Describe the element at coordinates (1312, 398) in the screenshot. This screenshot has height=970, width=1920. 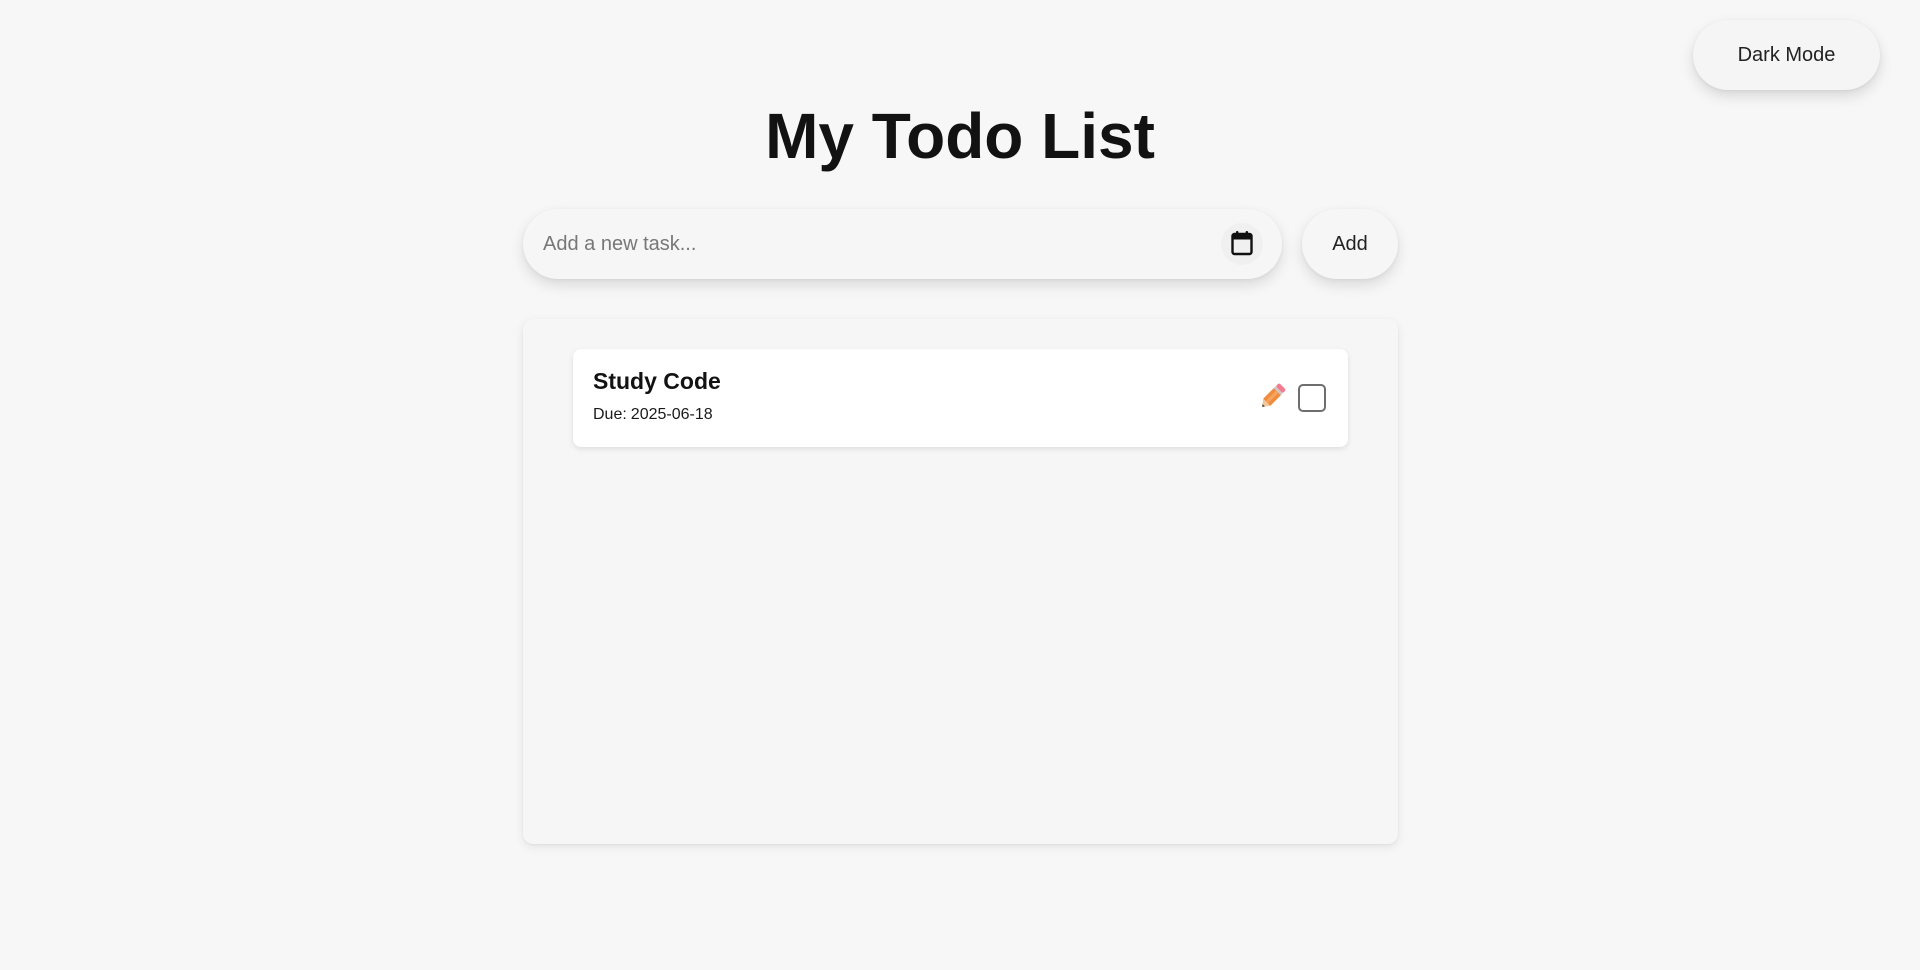
I see `complete-checkbox` at that location.